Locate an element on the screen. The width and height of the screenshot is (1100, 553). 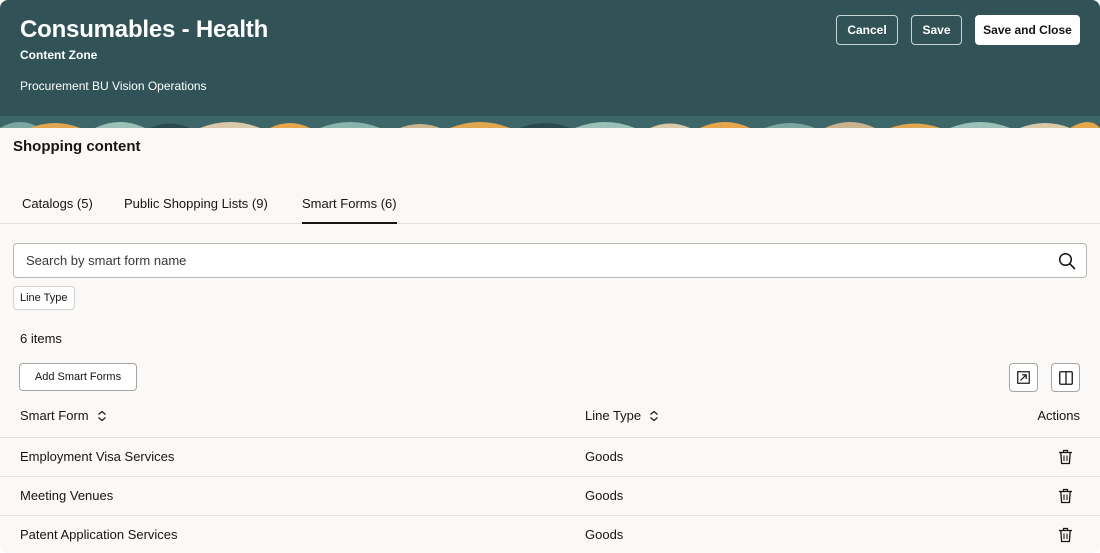
tab-public-shopping-lists: Public Shopping Lists (9) is located at coordinates (196, 204).